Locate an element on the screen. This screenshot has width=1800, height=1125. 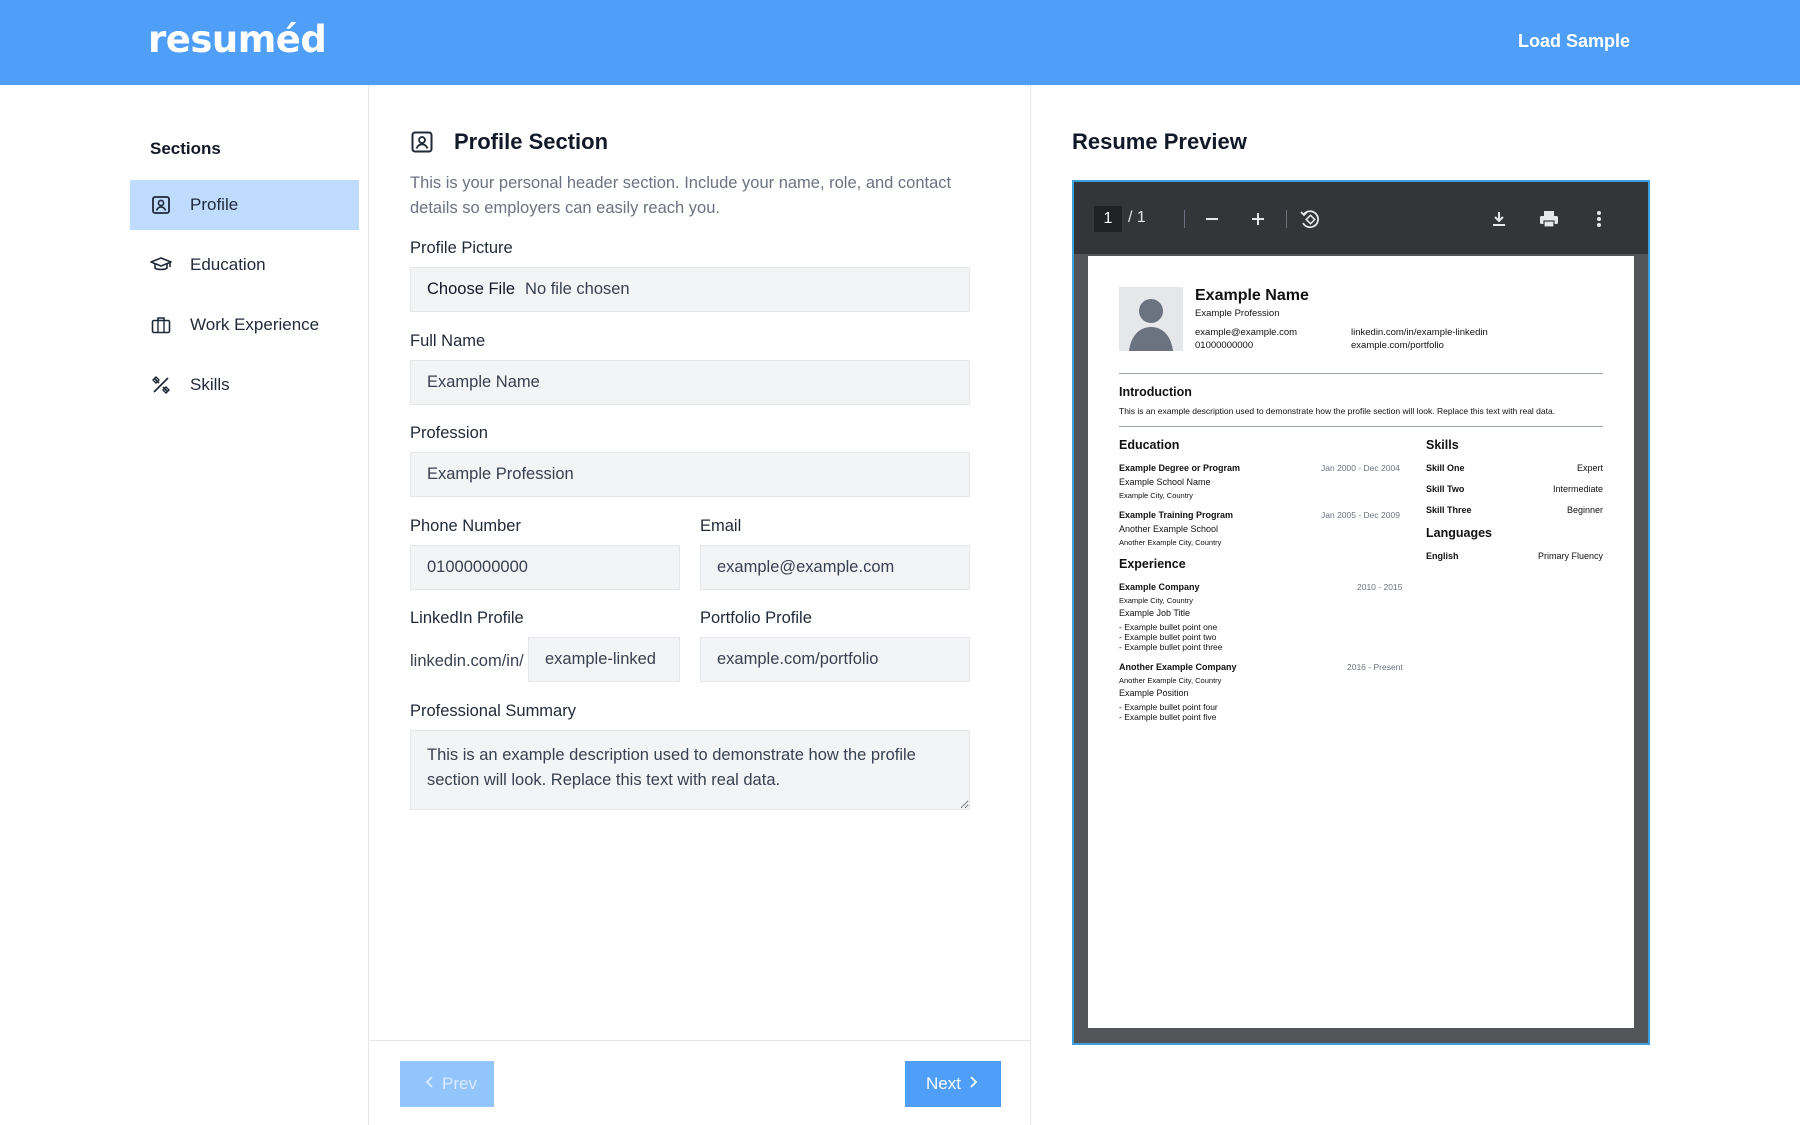
resume-exp-company: Another Example Company is located at coordinates (1178, 667).